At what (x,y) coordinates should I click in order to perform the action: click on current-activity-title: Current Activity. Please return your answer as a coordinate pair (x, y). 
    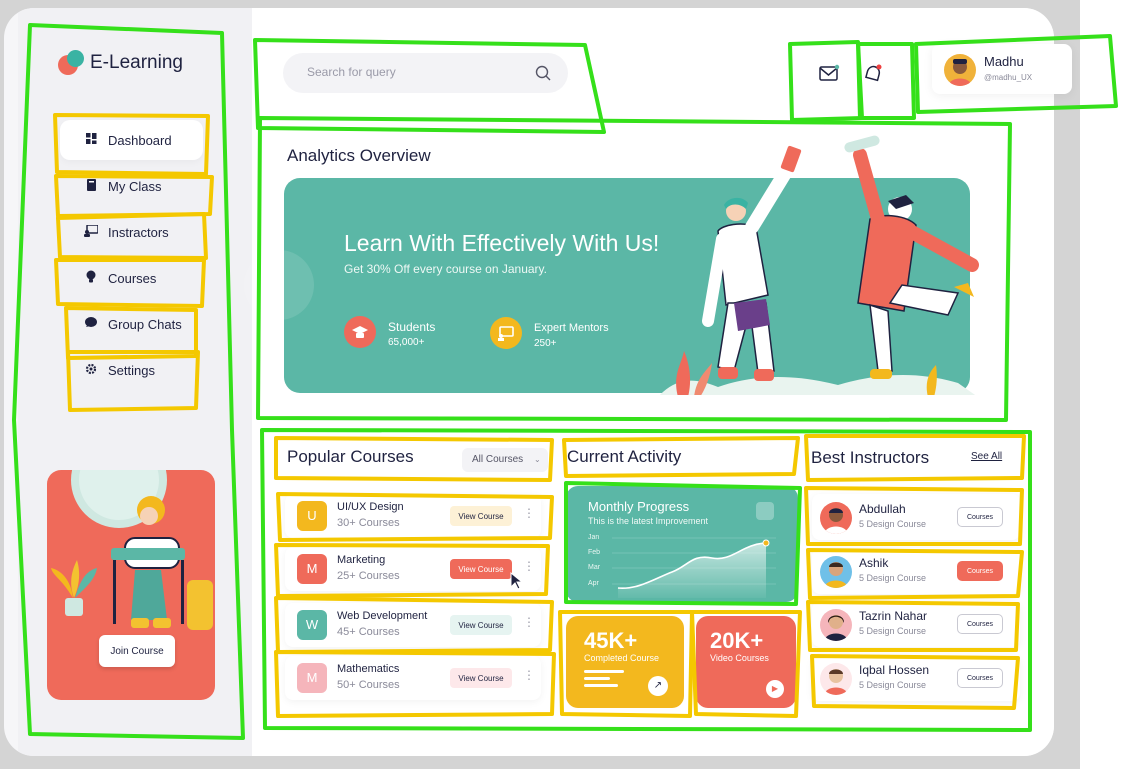
    Looking at the image, I should click on (624, 456).